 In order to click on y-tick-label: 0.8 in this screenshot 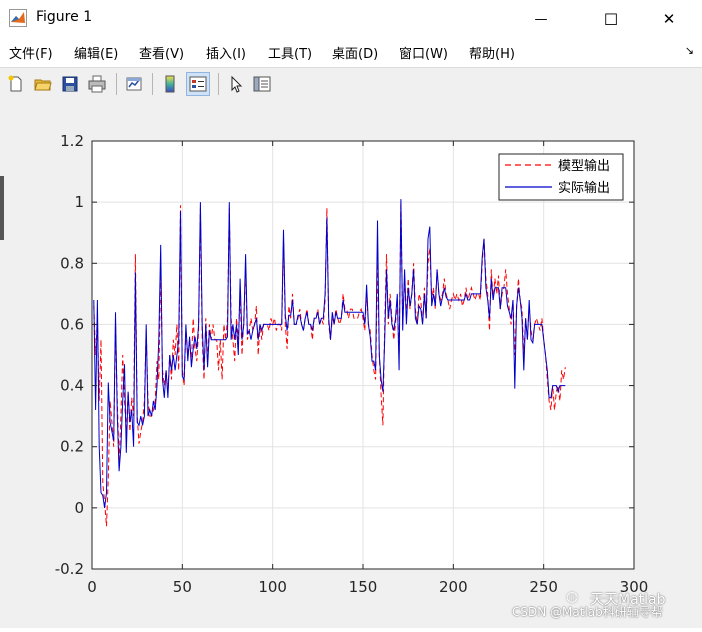, I will do `click(72, 263)`.